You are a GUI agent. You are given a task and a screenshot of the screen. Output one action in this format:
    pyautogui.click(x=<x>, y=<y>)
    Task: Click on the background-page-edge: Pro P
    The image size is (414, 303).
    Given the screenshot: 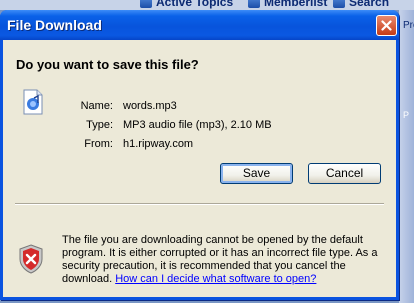 What is the action you would take?
    pyautogui.click(x=406, y=156)
    